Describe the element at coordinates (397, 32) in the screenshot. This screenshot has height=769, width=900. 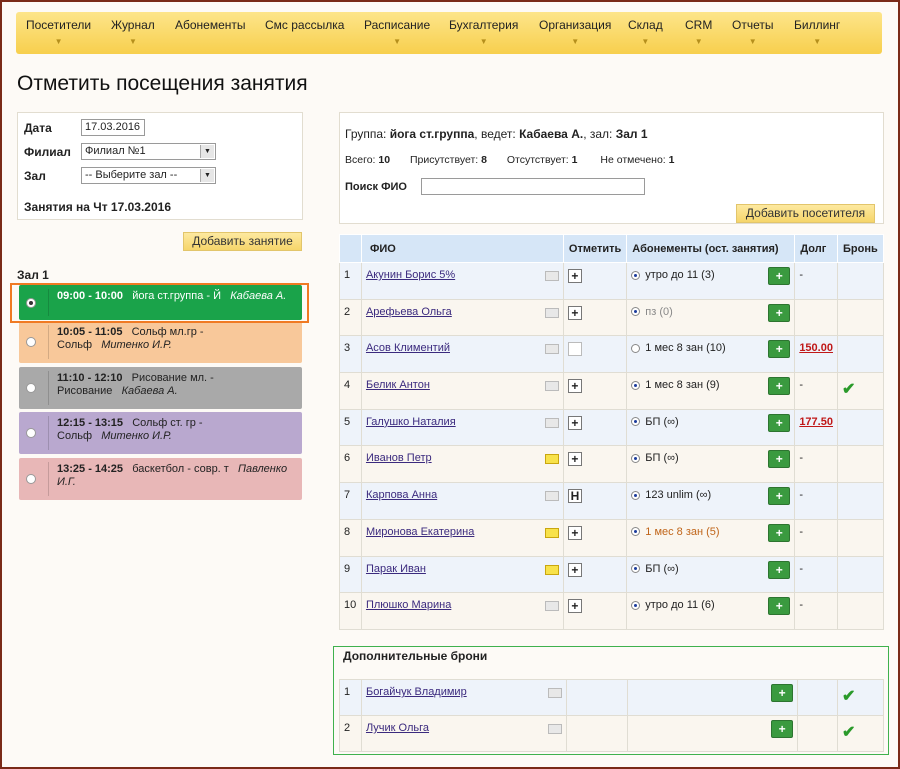
I see `menu-item-schedule: Расписание ▼` at that location.